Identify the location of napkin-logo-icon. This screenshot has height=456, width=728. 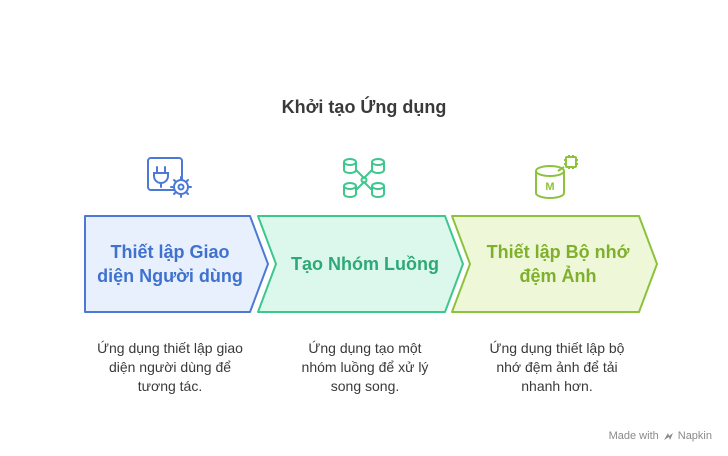
(668, 436).